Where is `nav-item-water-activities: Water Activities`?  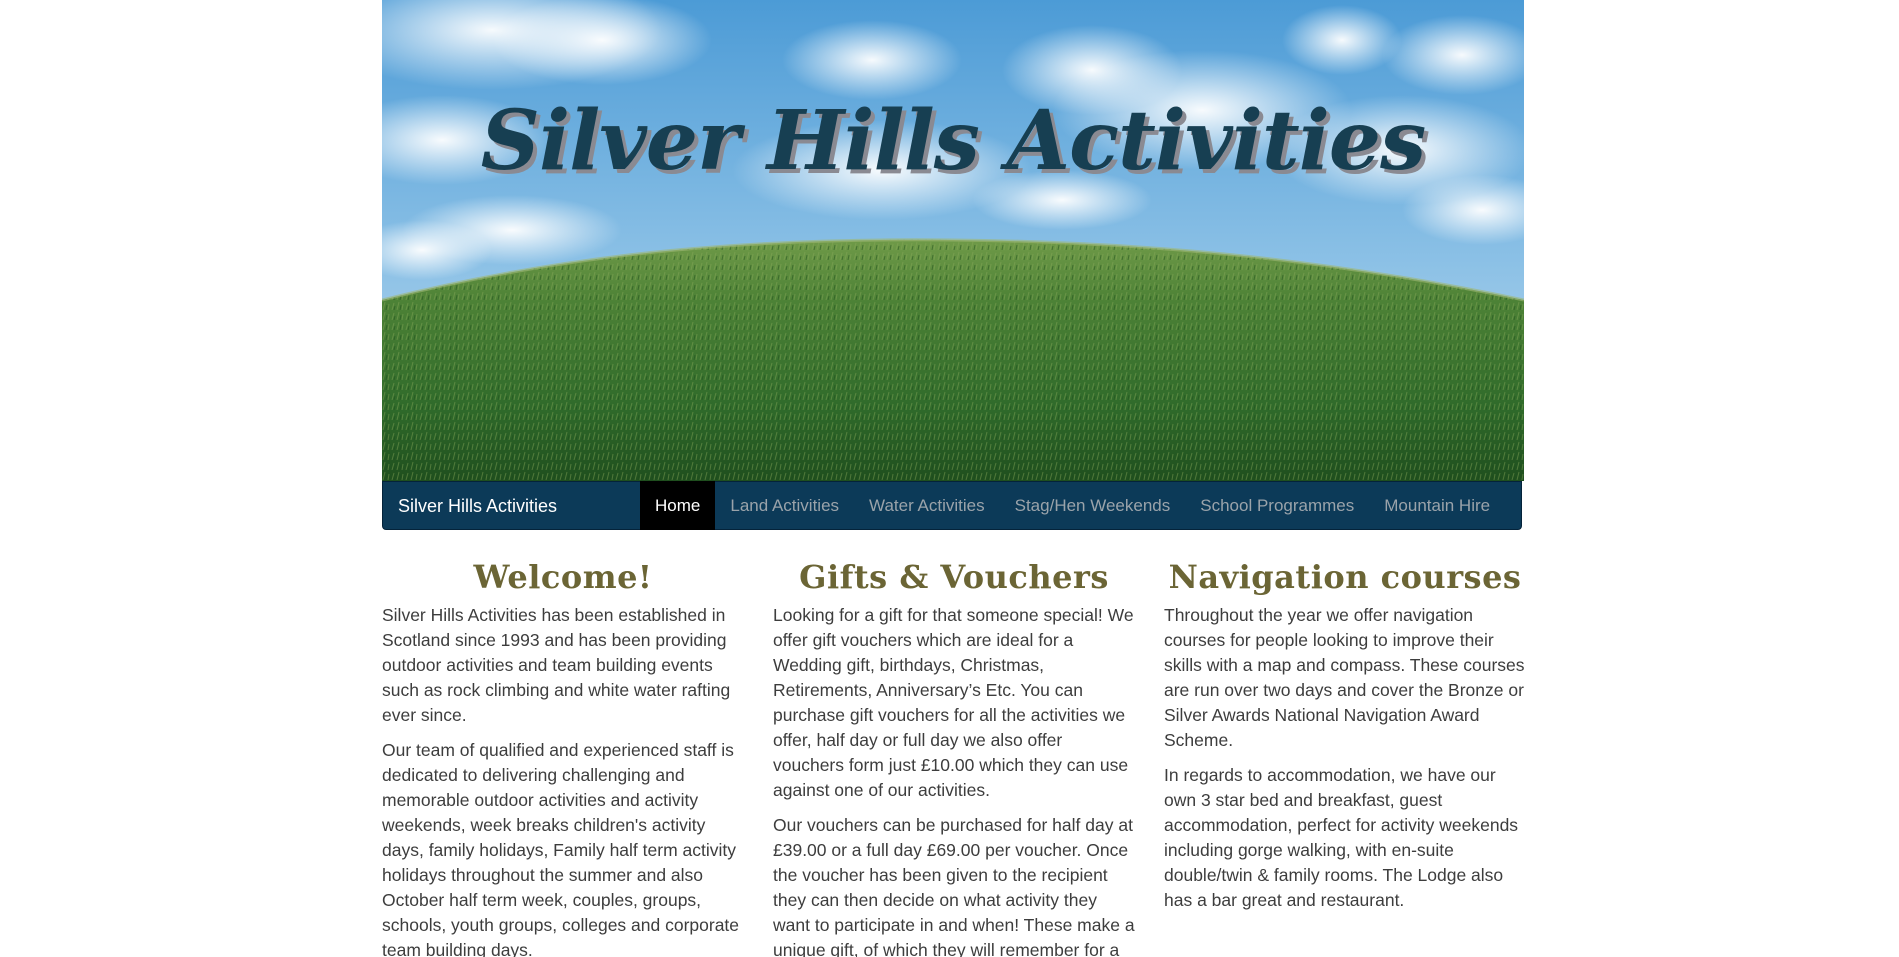
nav-item-water-activities: Water Activities is located at coordinates (927, 505).